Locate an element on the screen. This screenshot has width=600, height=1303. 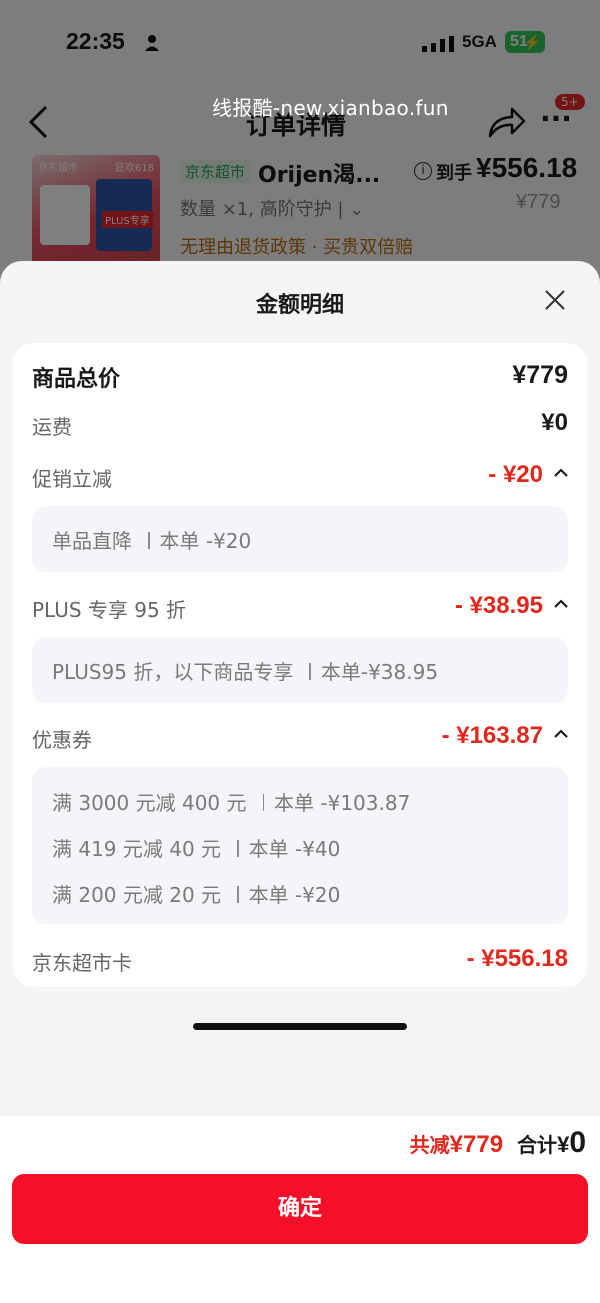
discount-label: 共减 is located at coordinates (429, 1145).